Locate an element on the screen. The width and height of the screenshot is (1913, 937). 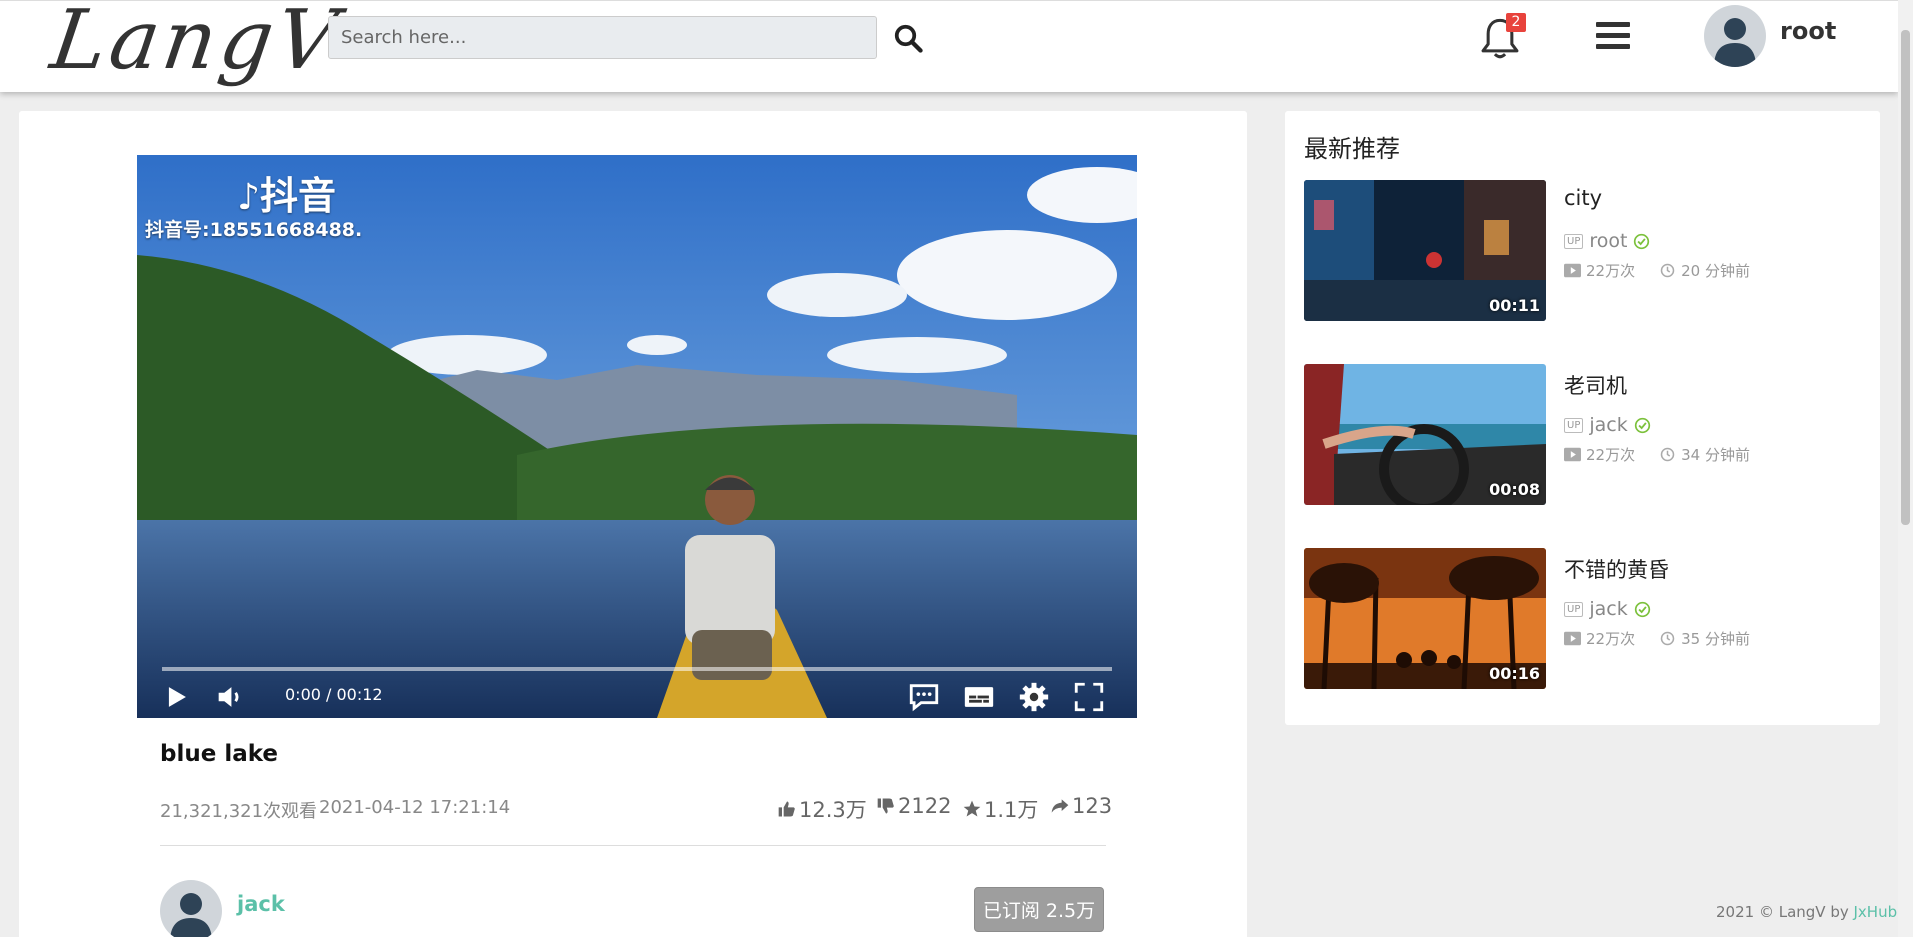
subscribe-button: 已订阅 2.5万 is located at coordinates (1039, 909).